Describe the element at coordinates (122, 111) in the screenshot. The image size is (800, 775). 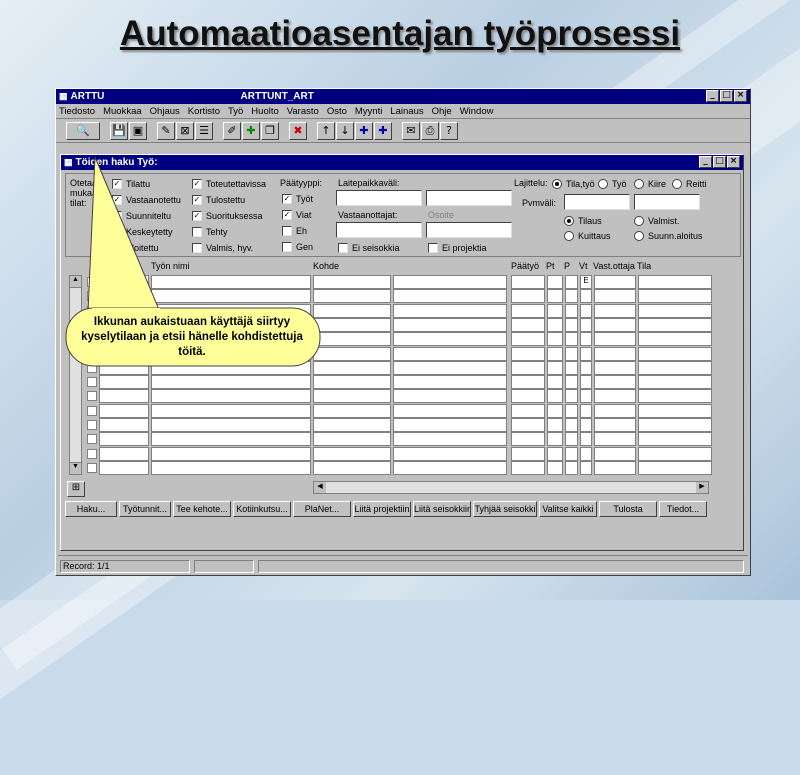
I see `menu-muokkaa: Muokkaa` at that location.